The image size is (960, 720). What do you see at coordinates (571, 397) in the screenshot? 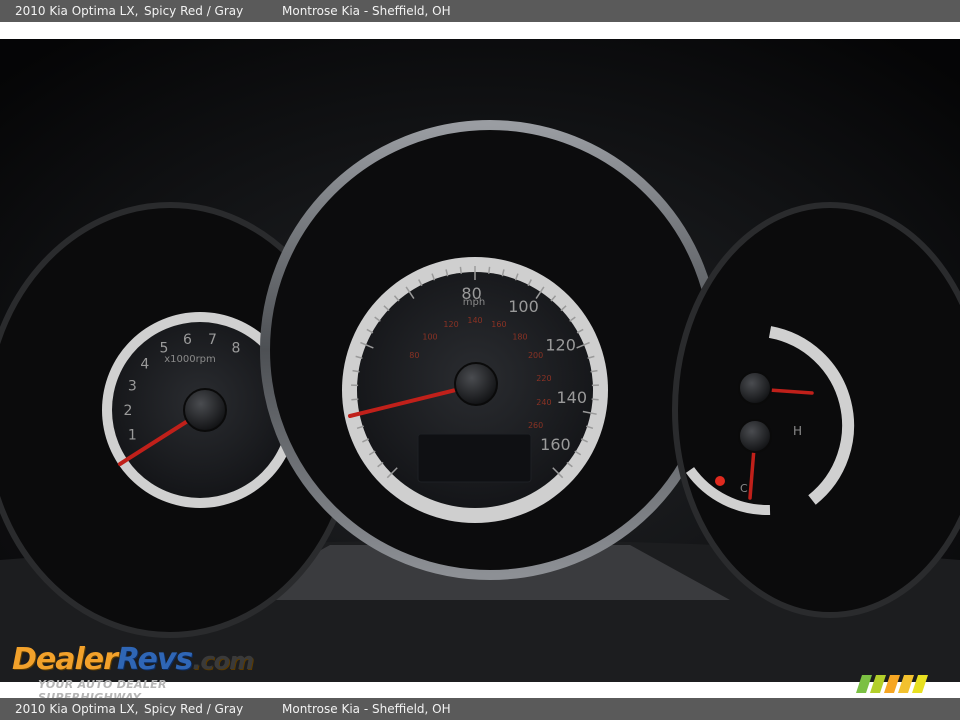
I see `speedo-mph-label: 140` at bounding box center [571, 397].